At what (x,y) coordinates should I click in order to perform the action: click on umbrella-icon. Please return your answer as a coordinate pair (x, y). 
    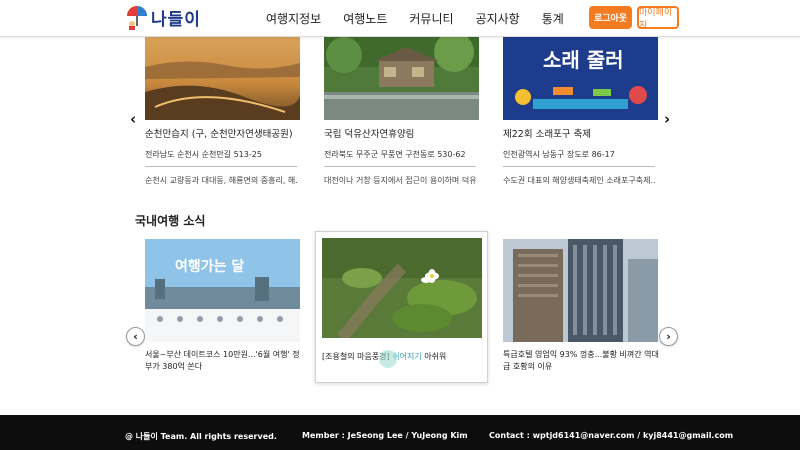
    Looking at the image, I should click on (137, 17).